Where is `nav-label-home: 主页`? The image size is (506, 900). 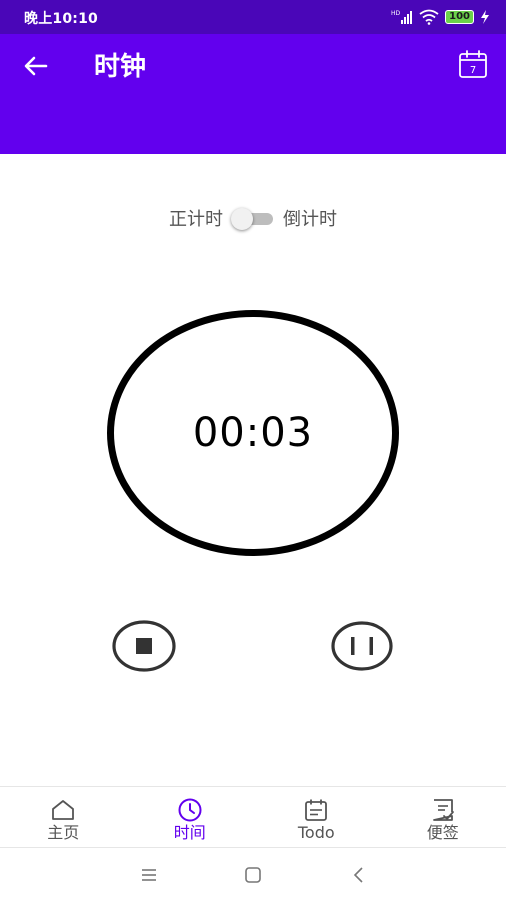 nav-label-home: 主页 is located at coordinates (63, 832).